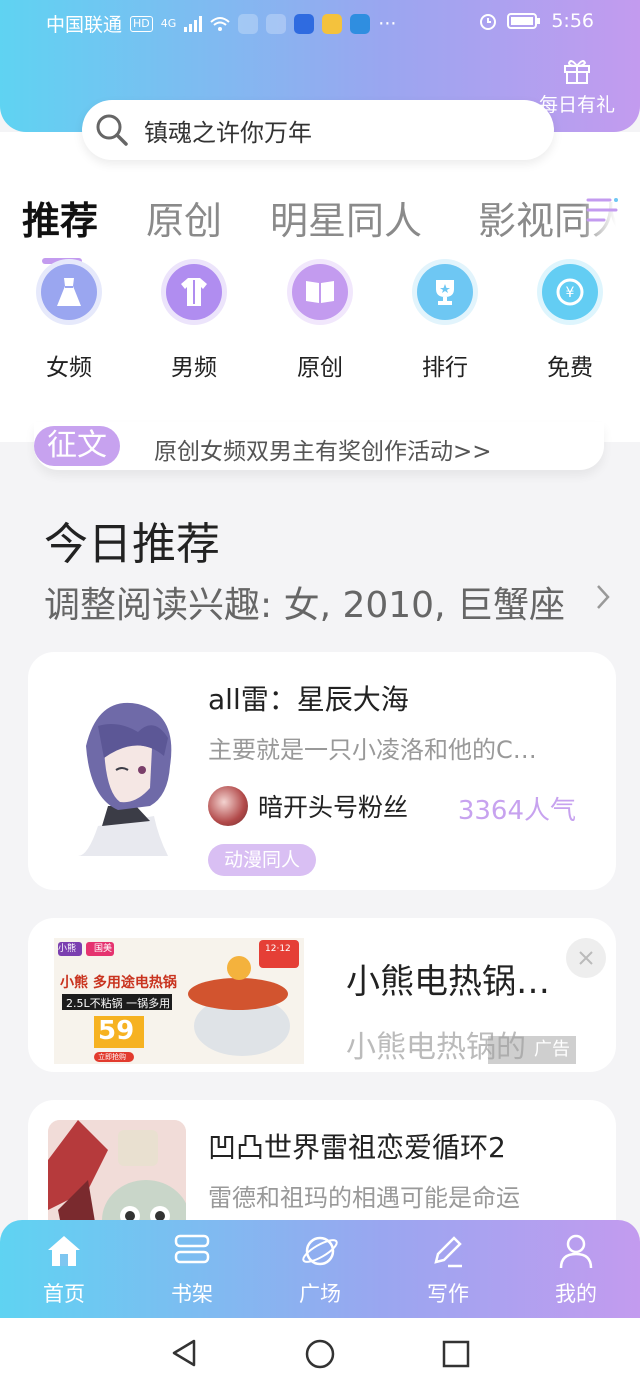 The image size is (640, 1387). I want to click on author-name: 暗开头号粉丝, so click(333, 807).